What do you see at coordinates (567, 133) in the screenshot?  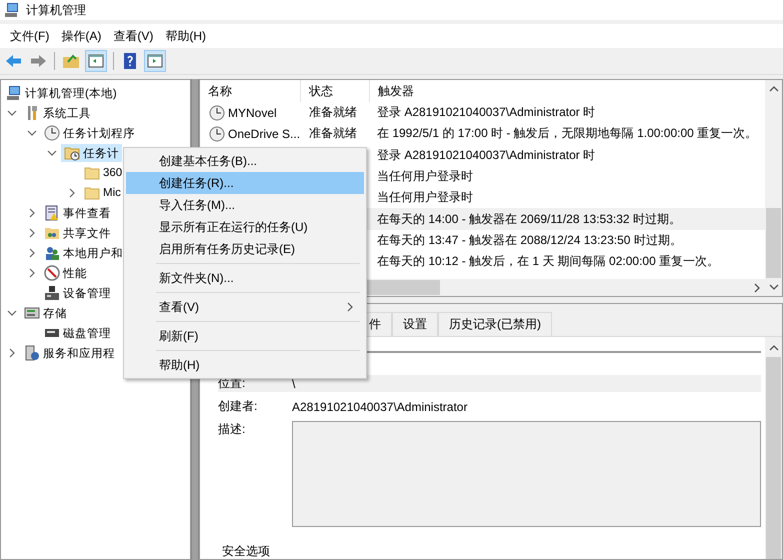 I see `task-trigger: 在 1992/5/1 的 17:00 时 - 触发后，无限期地每隔 1.00:00:00 重复一次。` at bounding box center [567, 133].